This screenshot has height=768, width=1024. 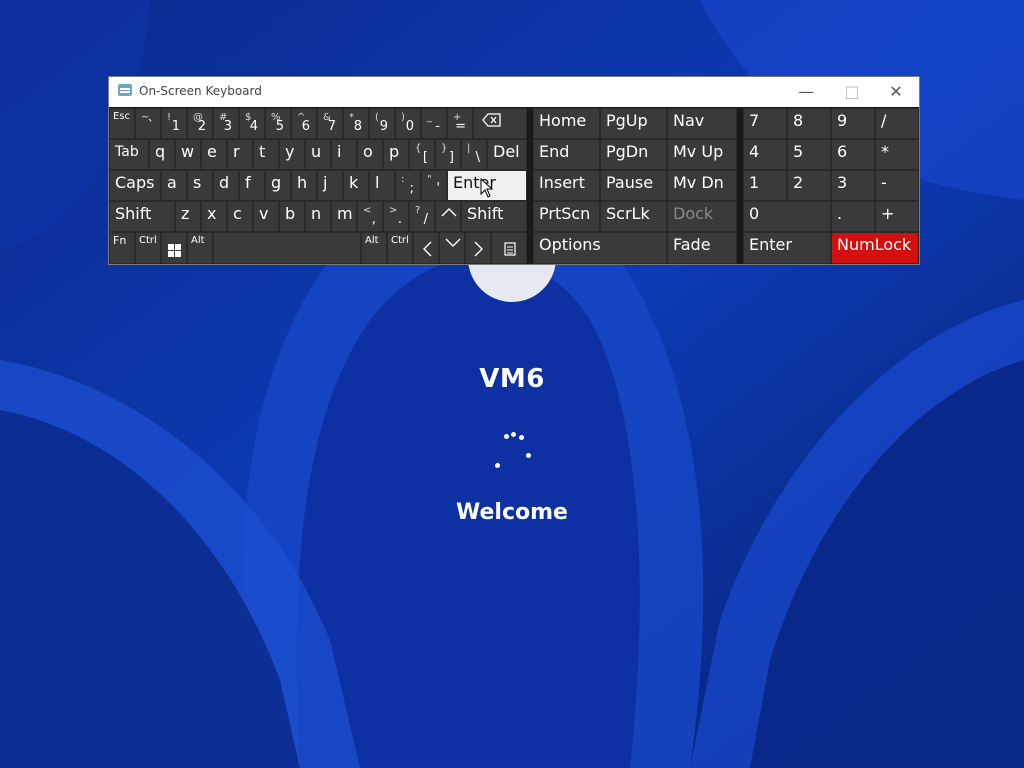 What do you see at coordinates (188, 154) in the screenshot?
I see `key-w: w` at bounding box center [188, 154].